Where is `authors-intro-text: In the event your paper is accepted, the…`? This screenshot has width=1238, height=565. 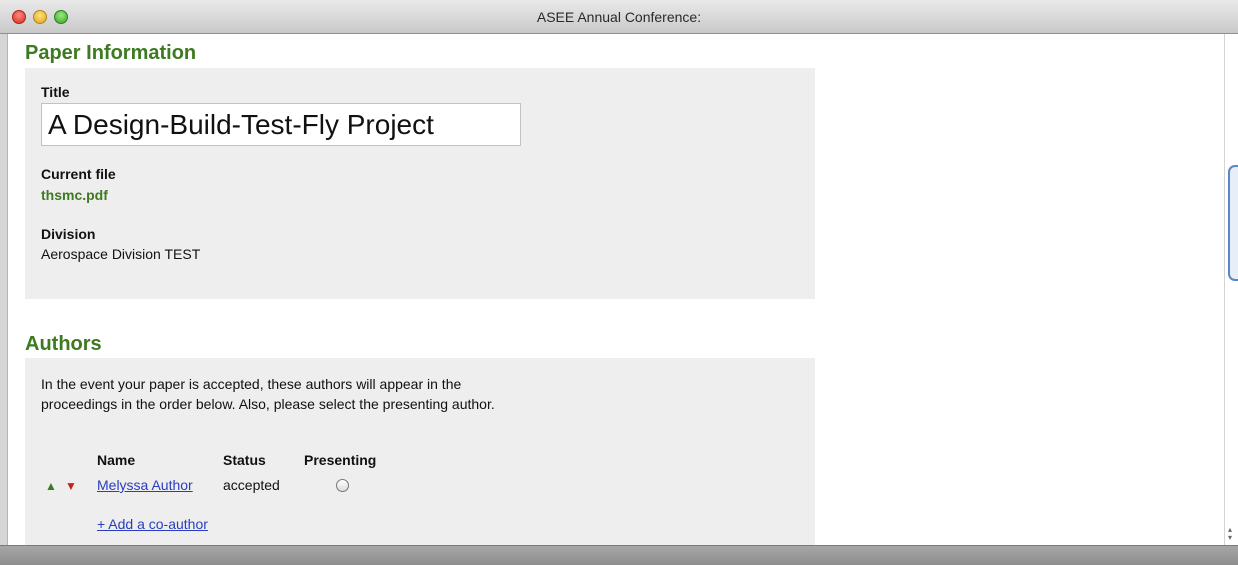
authors-intro-text: In the event your paper is accepted, the… is located at coordinates (268, 394).